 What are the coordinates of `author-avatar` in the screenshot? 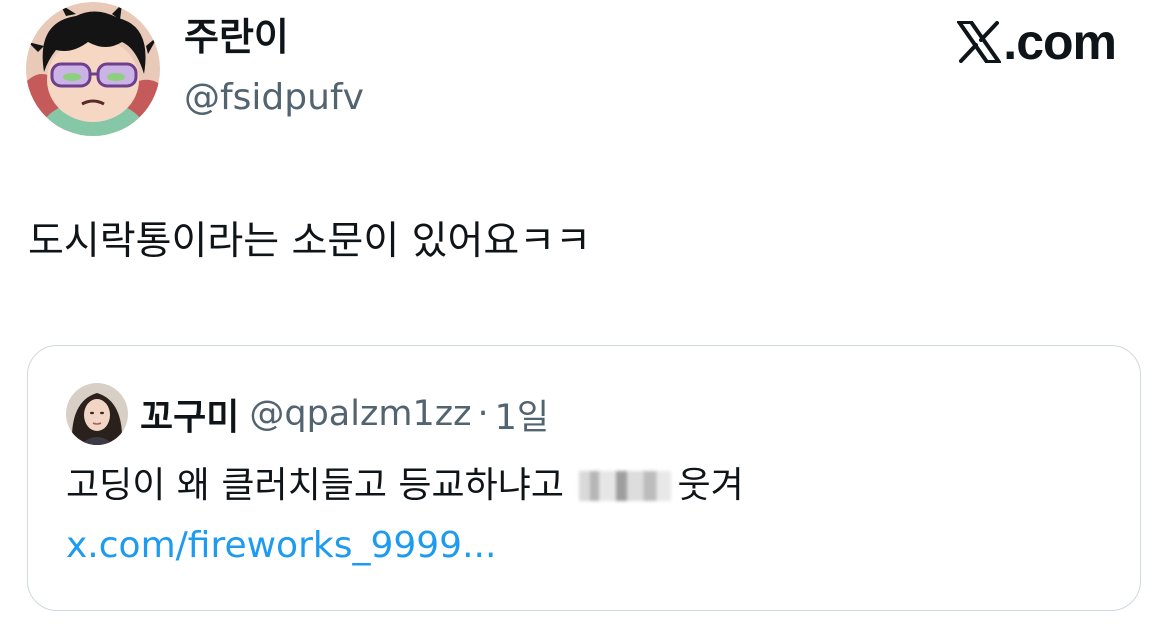 It's located at (93, 69).